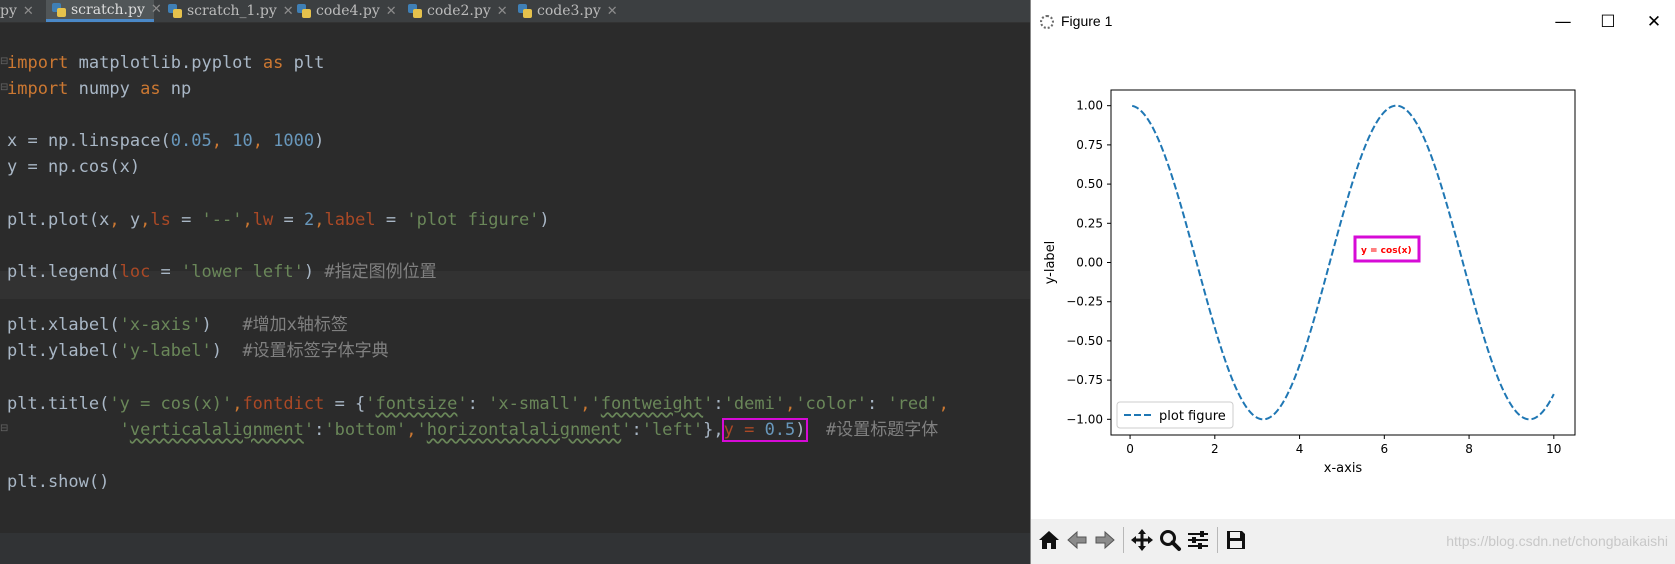 This screenshot has width=1675, height=564. Describe the element at coordinates (1077, 540) in the screenshot. I see `back-arrow-icon` at that location.